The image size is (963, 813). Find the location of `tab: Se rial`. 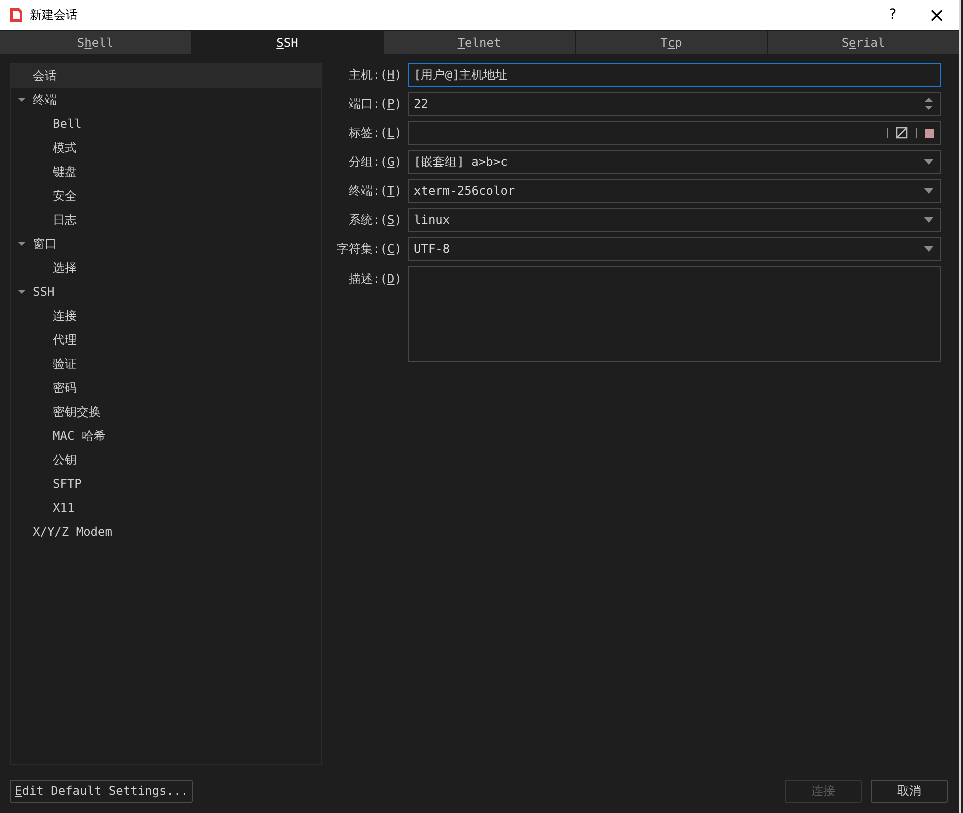

tab: Se rial is located at coordinates (863, 42).